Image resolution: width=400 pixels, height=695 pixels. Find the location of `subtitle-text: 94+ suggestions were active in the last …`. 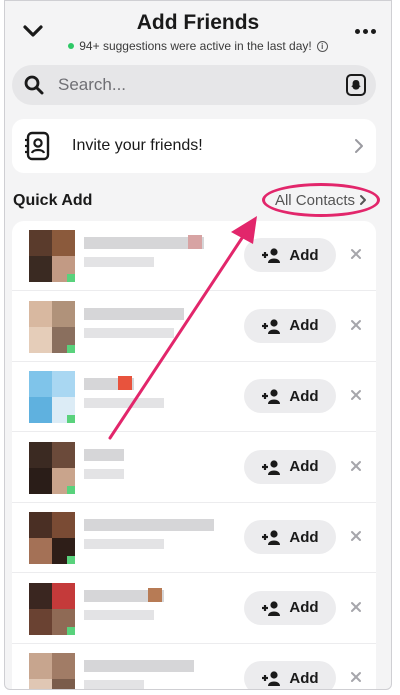

subtitle-text: 94+ suggestions were active in the last … is located at coordinates (195, 46).